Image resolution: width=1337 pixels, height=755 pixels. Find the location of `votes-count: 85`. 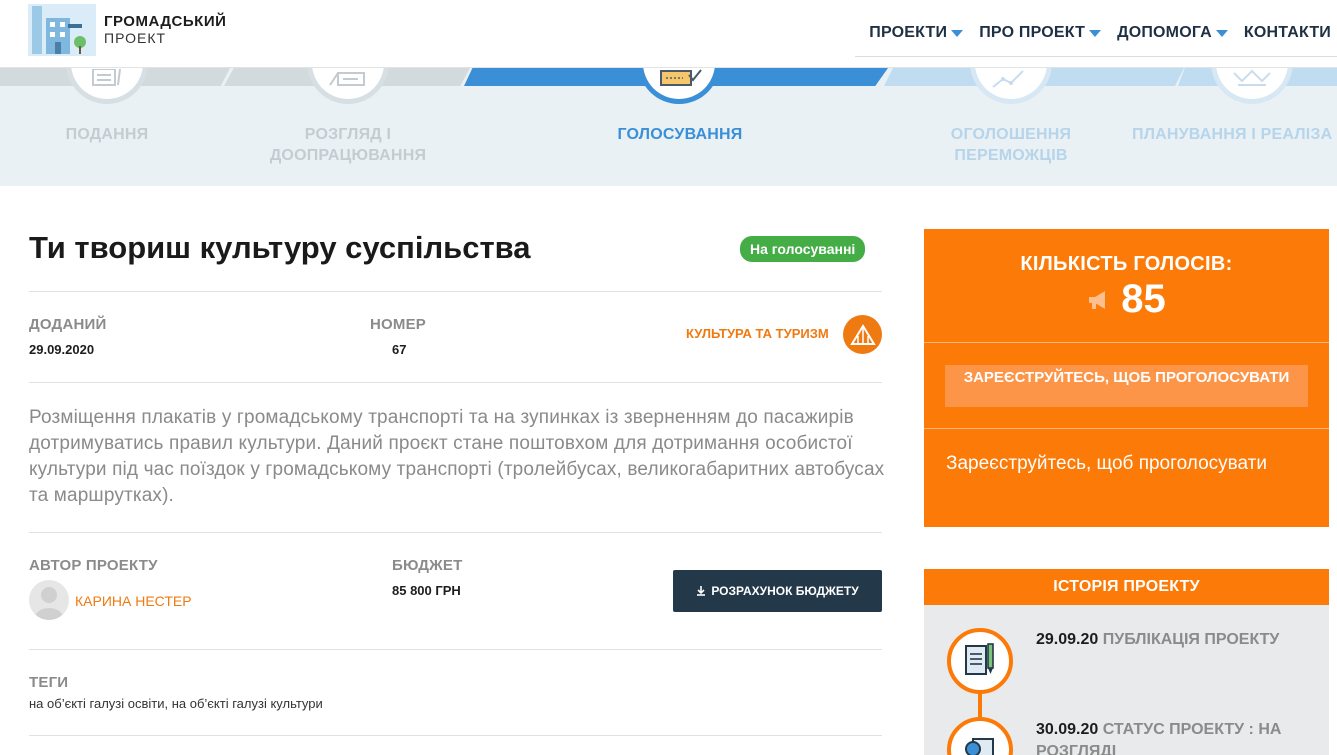

votes-count: 85 is located at coordinates (1143, 299).